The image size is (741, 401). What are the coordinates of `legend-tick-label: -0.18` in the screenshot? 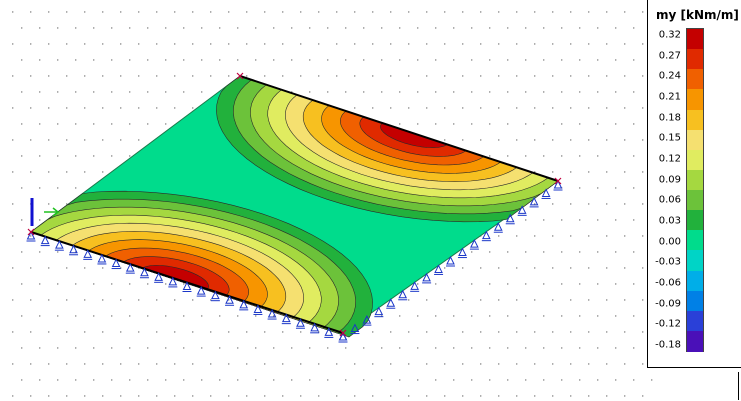 It's located at (668, 345).